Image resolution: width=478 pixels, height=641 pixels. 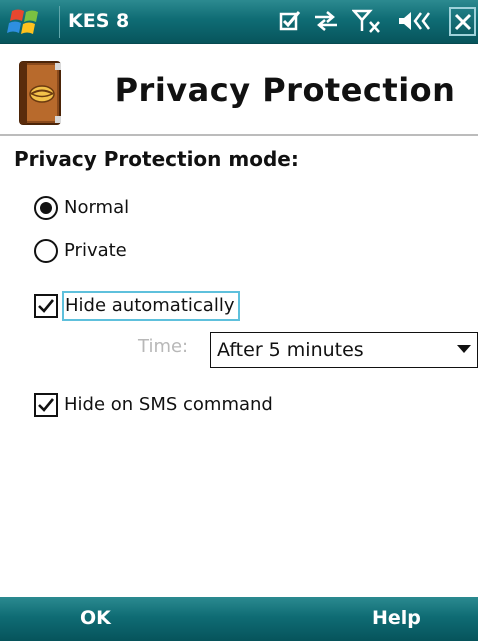 I want to click on hide-on-sms-label: Hide on SMS command, so click(x=168, y=404).